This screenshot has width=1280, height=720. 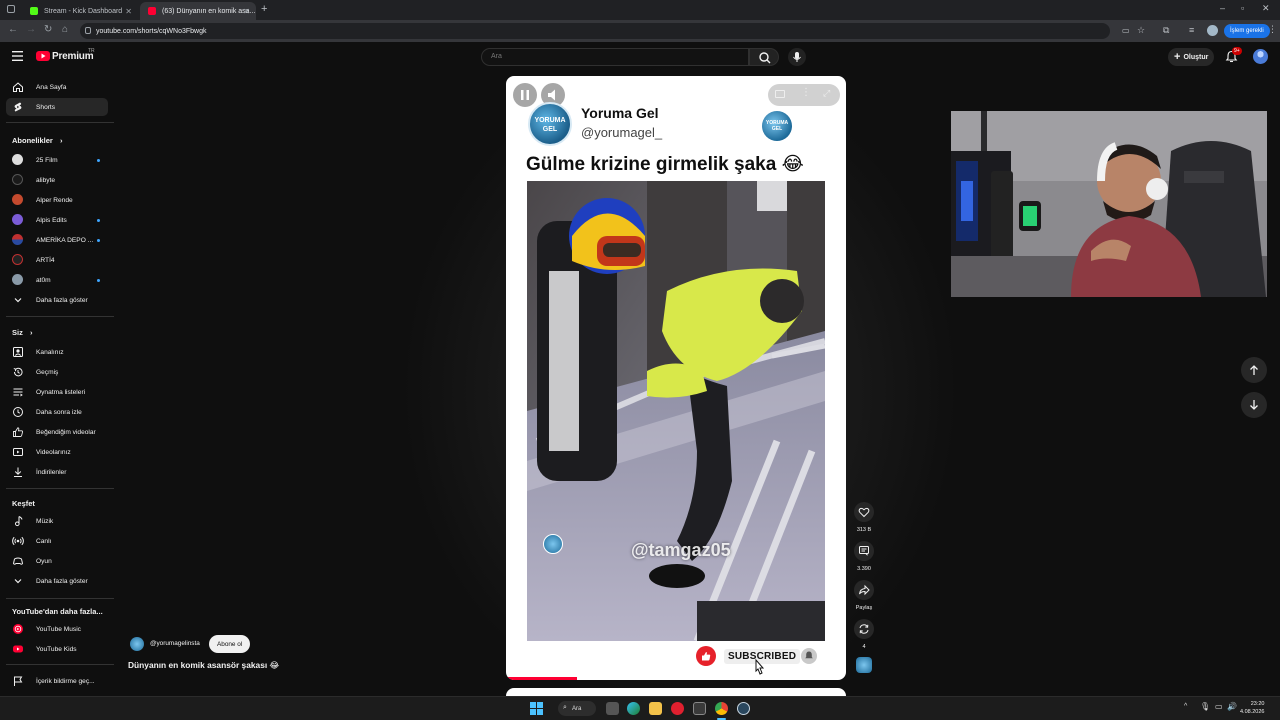 I want to click on arrow-up-icon, so click(x=1254, y=370).